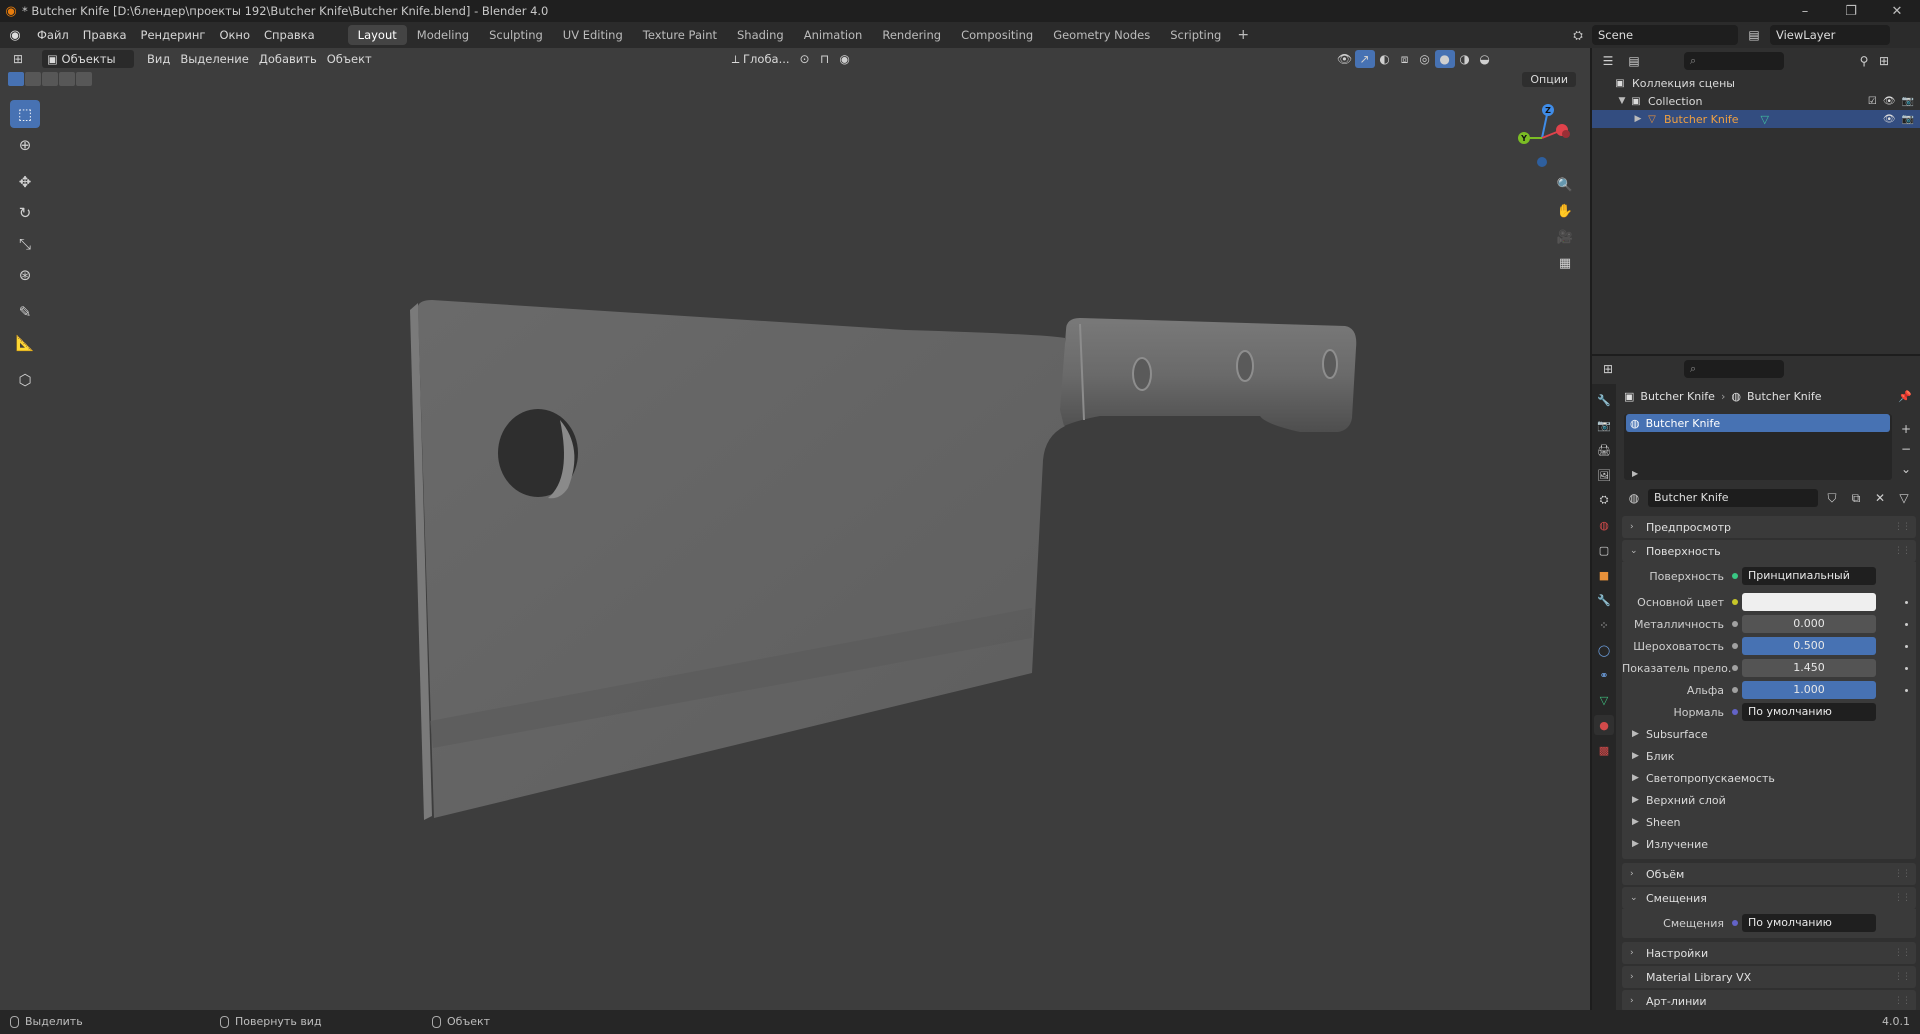  What do you see at coordinates (1405, 59) in the screenshot?
I see `xray-icon: ⧈` at bounding box center [1405, 59].